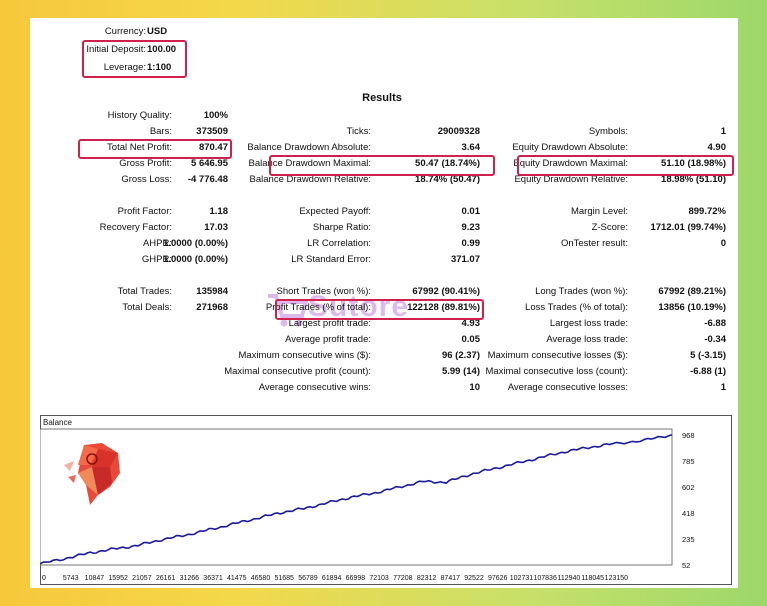  What do you see at coordinates (215, 115) in the screenshot?
I see `stat-value: 100%` at bounding box center [215, 115].